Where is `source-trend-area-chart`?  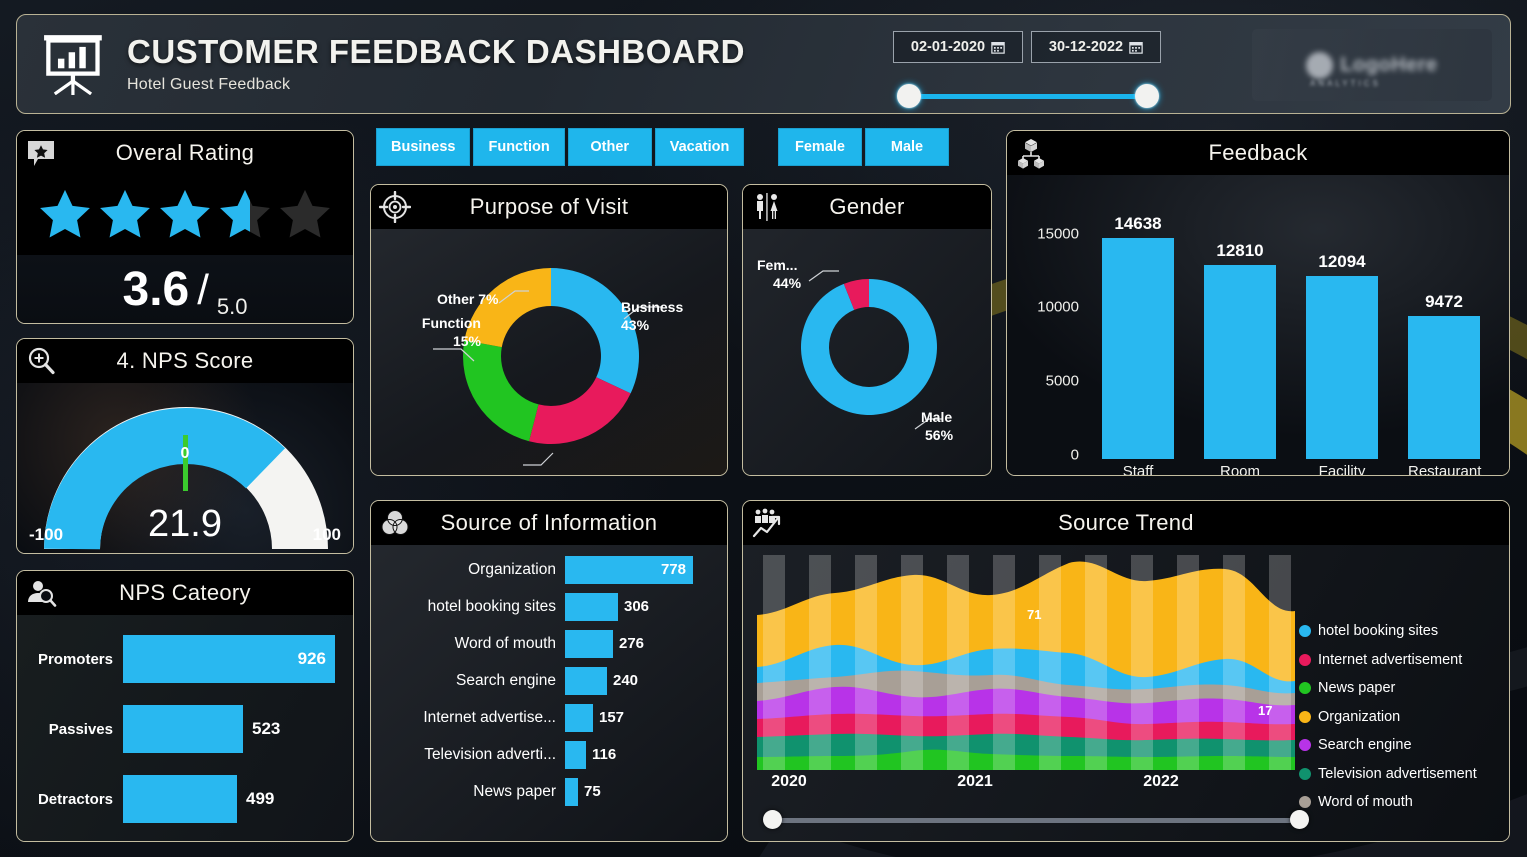 source-trend-area-chart is located at coordinates (1026, 662).